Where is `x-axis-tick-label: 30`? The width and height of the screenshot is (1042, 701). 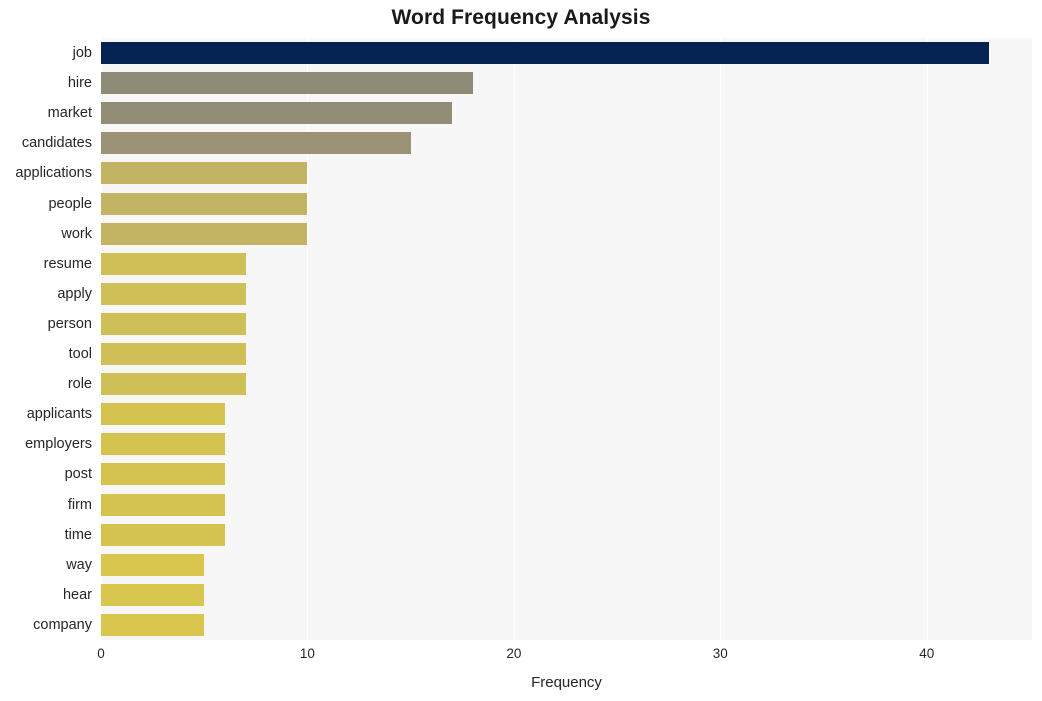 x-axis-tick-label: 30 is located at coordinates (720, 653).